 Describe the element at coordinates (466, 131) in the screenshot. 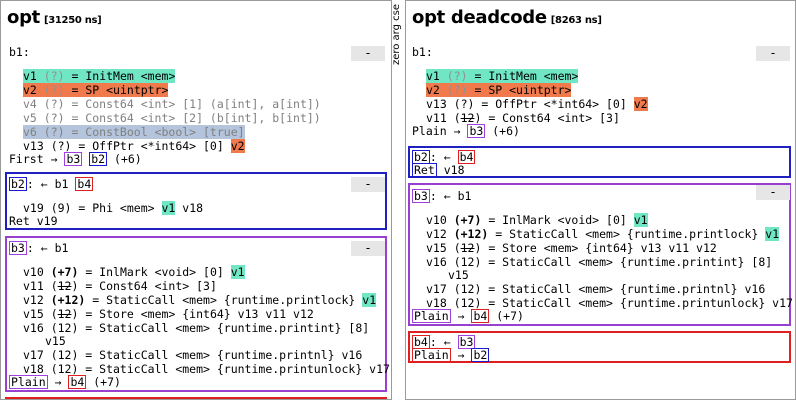

I see `block-control-b1: Plain → b3 (+6)` at that location.